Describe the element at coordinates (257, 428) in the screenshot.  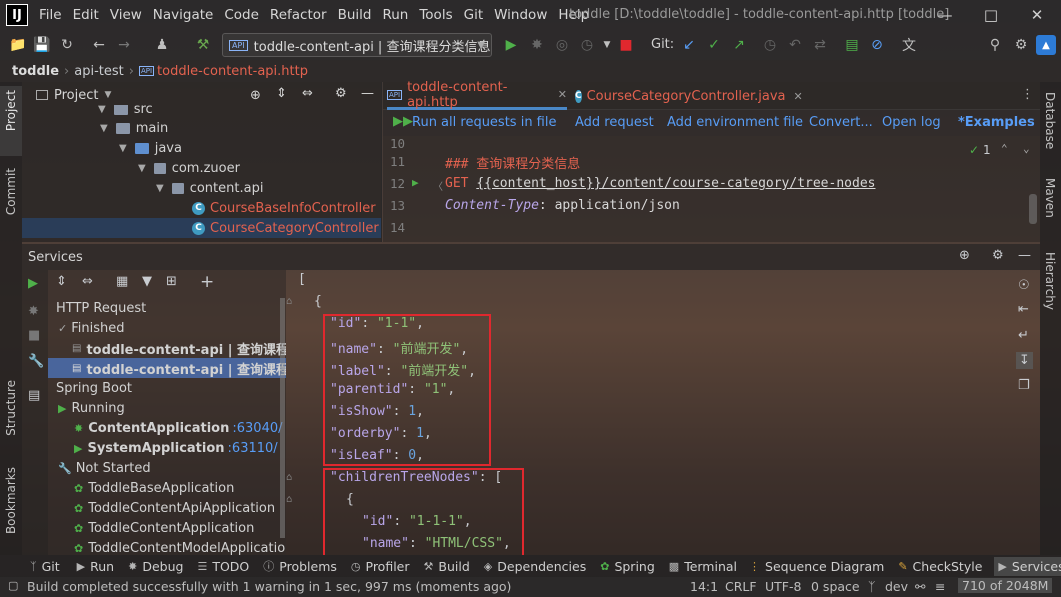
I see `port-link: :63040/` at that location.